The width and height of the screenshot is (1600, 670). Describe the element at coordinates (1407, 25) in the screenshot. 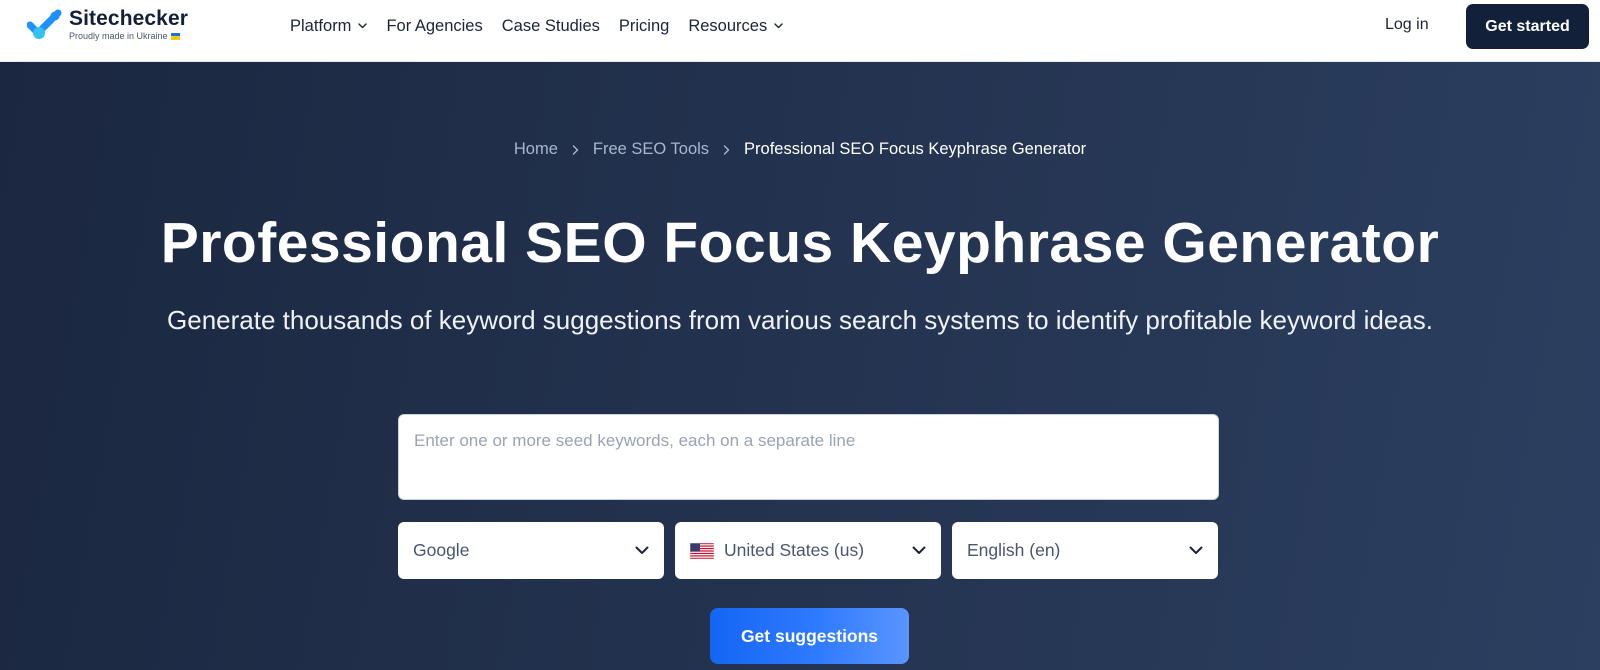

I see `login-link: Log in` at that location.